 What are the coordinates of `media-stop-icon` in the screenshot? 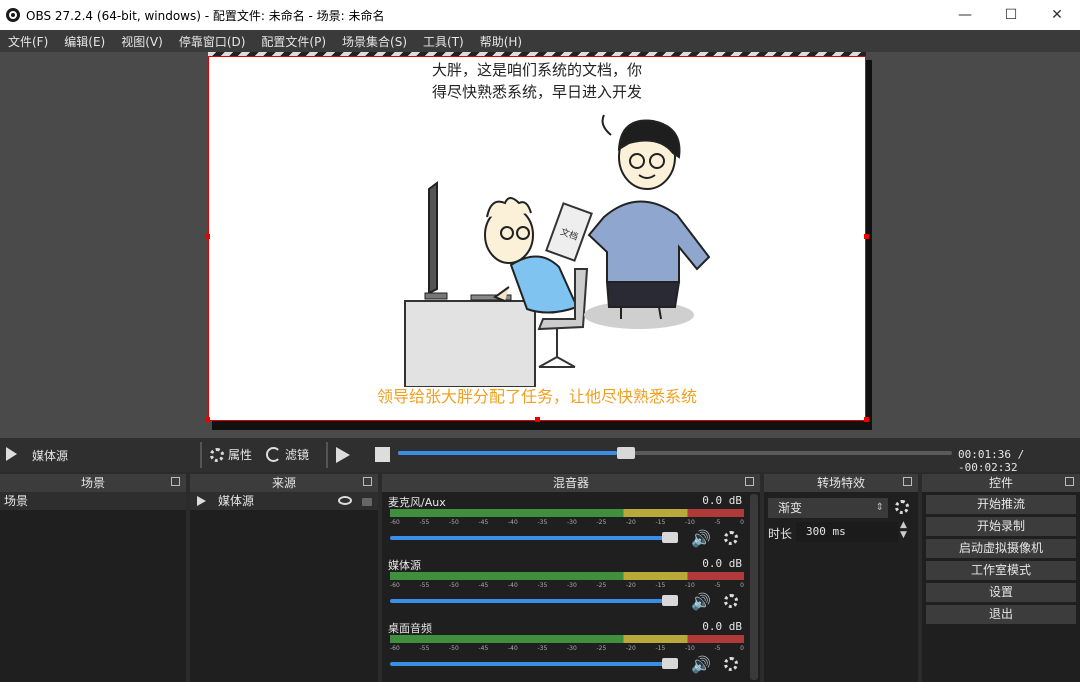 It's located at (382, 454).